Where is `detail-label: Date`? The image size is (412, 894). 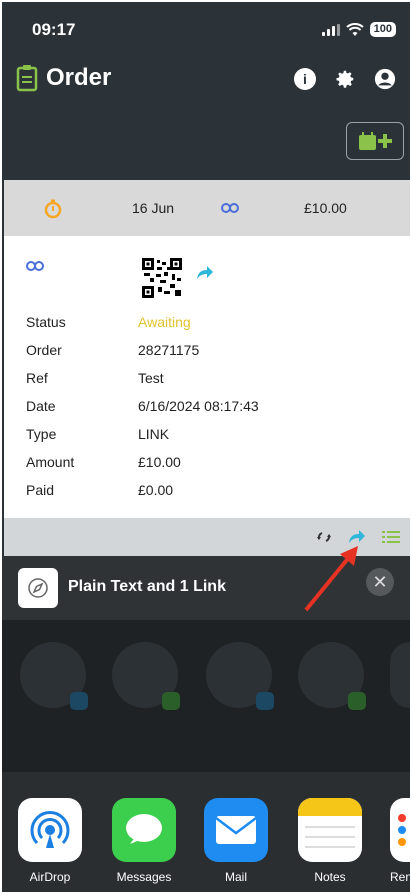 detail-label: Date is located at coordinates (41, 406).